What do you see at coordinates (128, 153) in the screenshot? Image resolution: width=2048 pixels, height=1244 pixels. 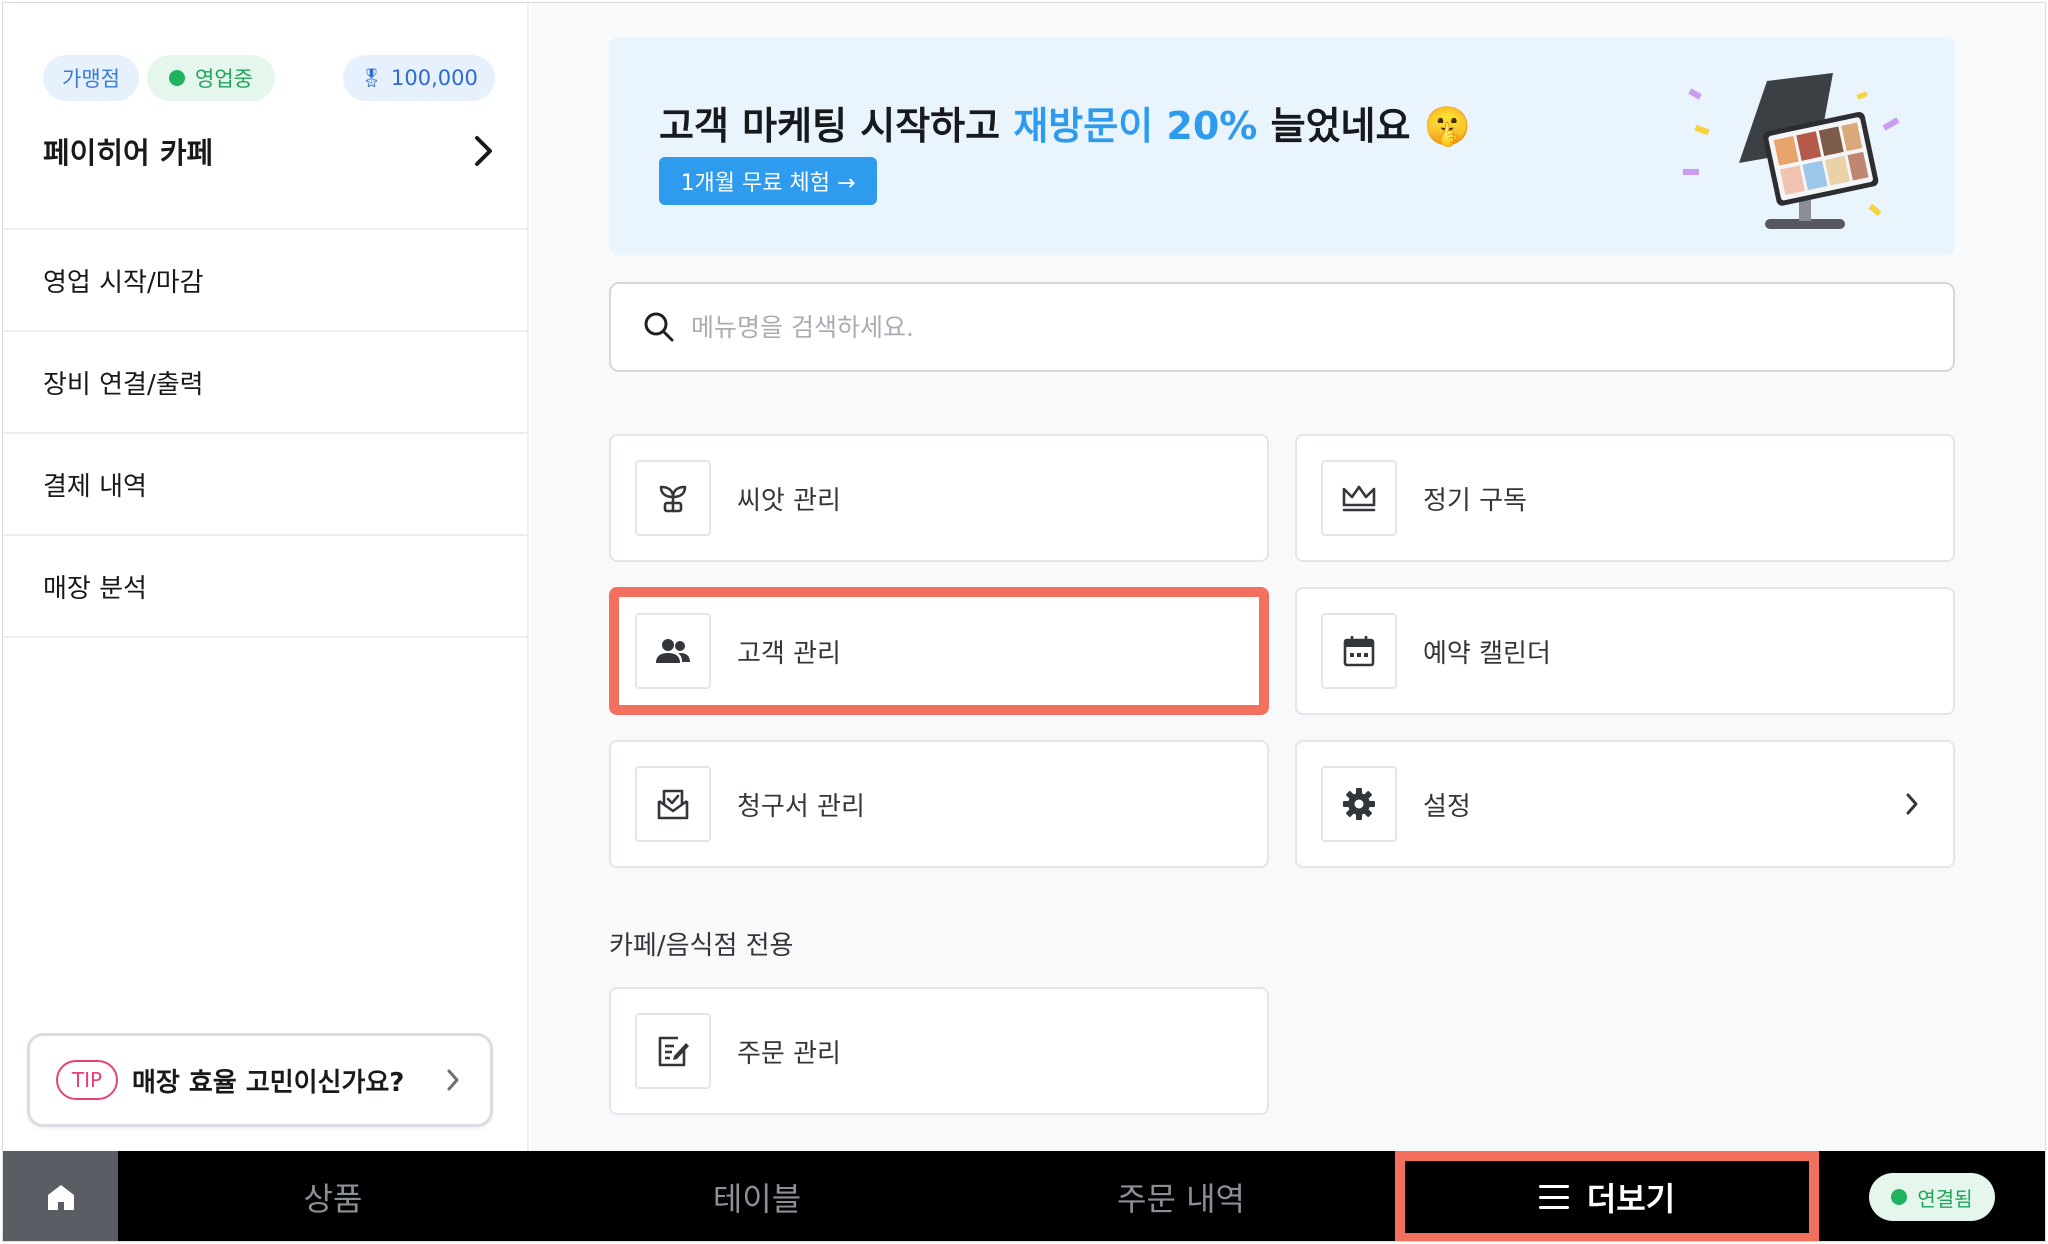 I see `store-name: 페이히어 카페` at bounding box center [128, 153].